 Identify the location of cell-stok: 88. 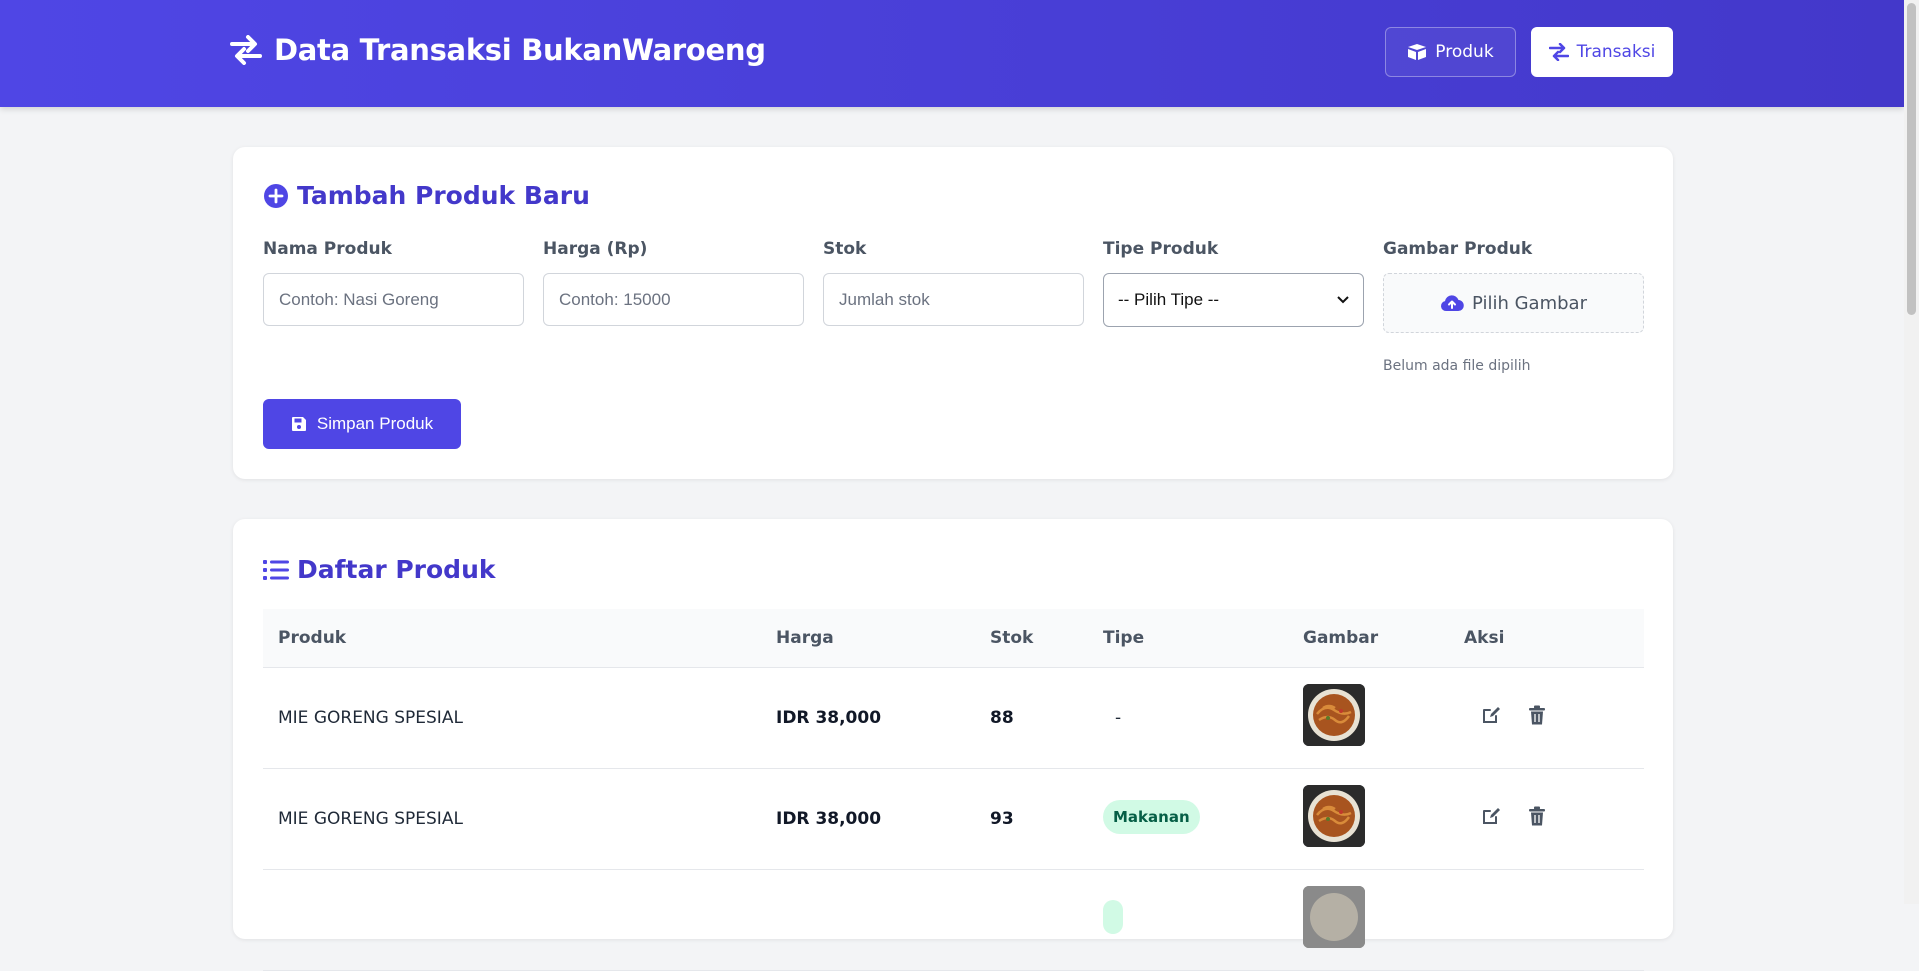
(1002, 718).